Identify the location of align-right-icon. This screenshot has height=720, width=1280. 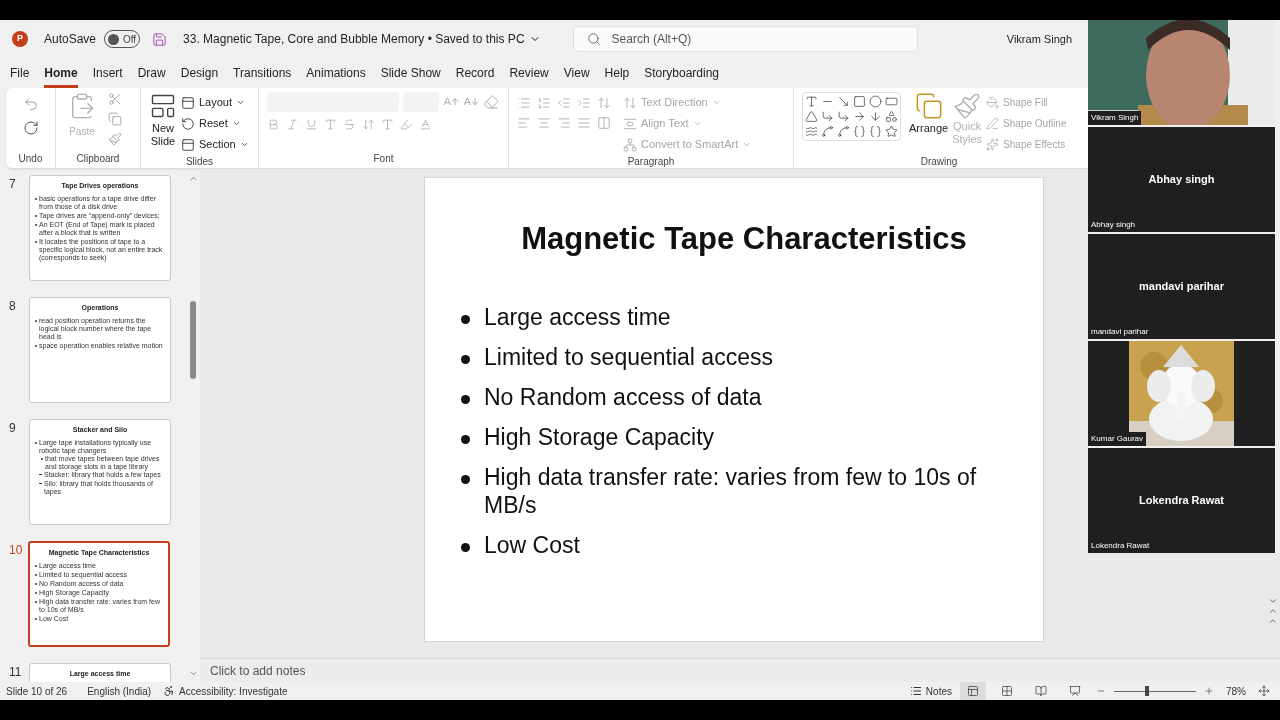
(564, 123).